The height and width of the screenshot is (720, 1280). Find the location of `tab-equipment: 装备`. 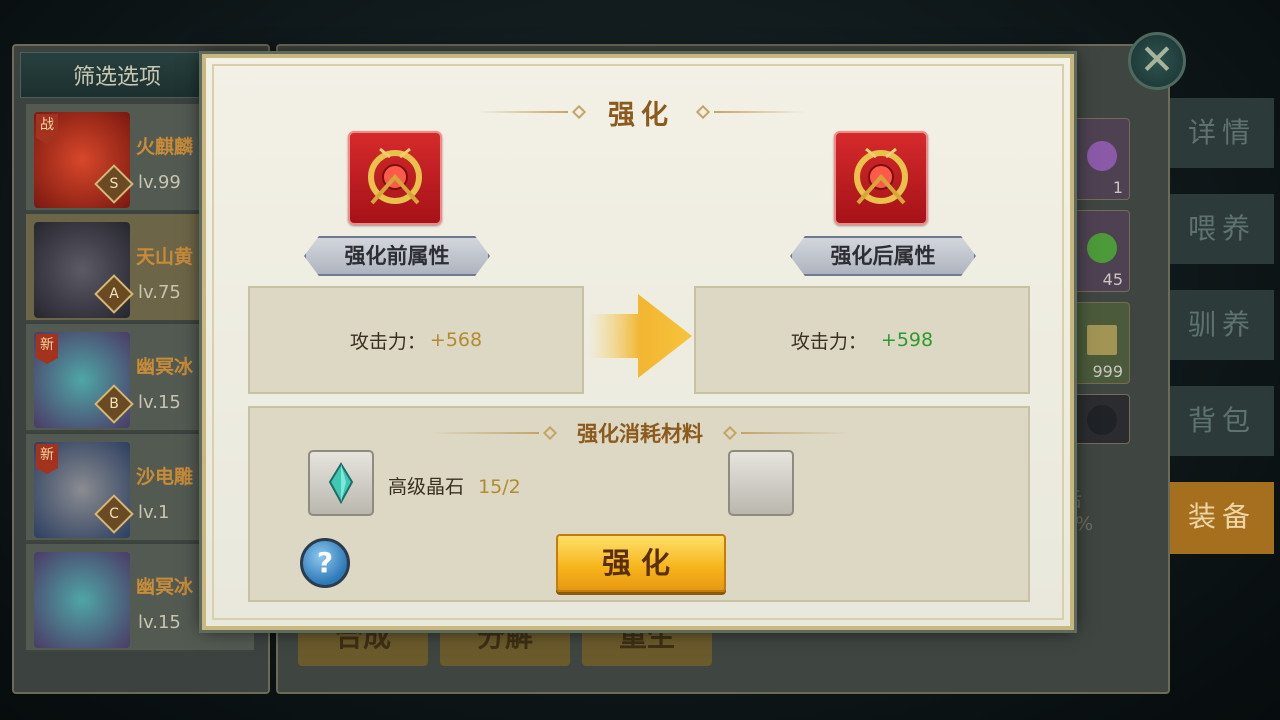

tab-equipment: 装备 is located at coordinates (1222, 518).